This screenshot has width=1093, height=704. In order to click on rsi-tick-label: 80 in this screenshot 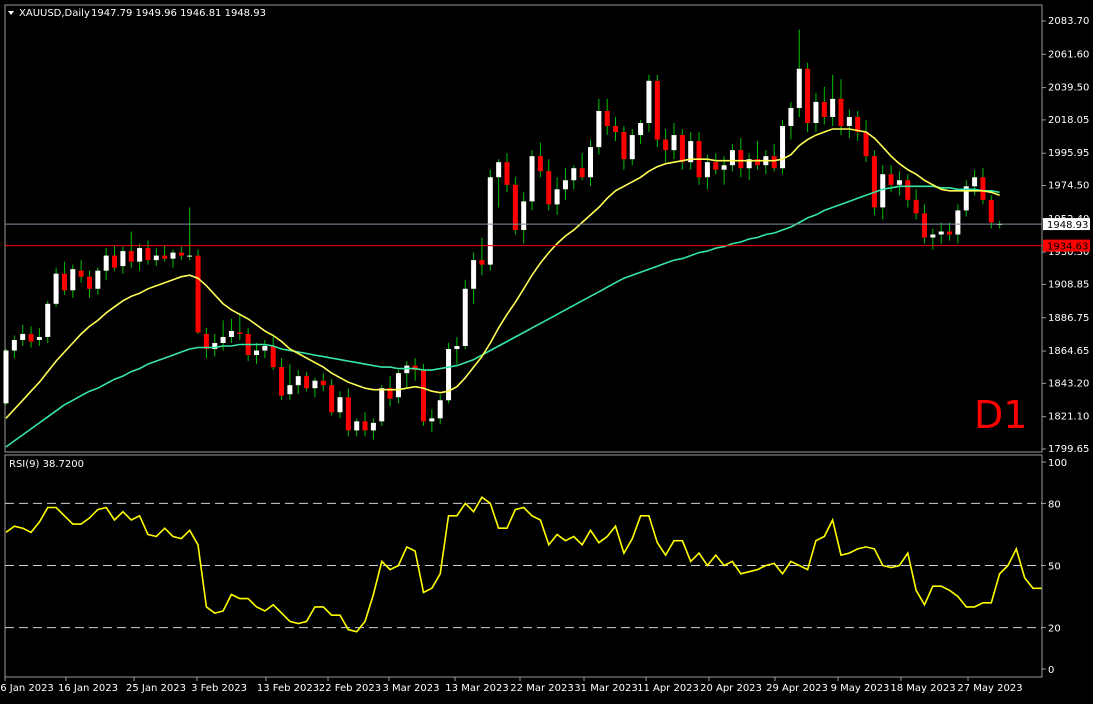, I will do `click(1054, 504)`.